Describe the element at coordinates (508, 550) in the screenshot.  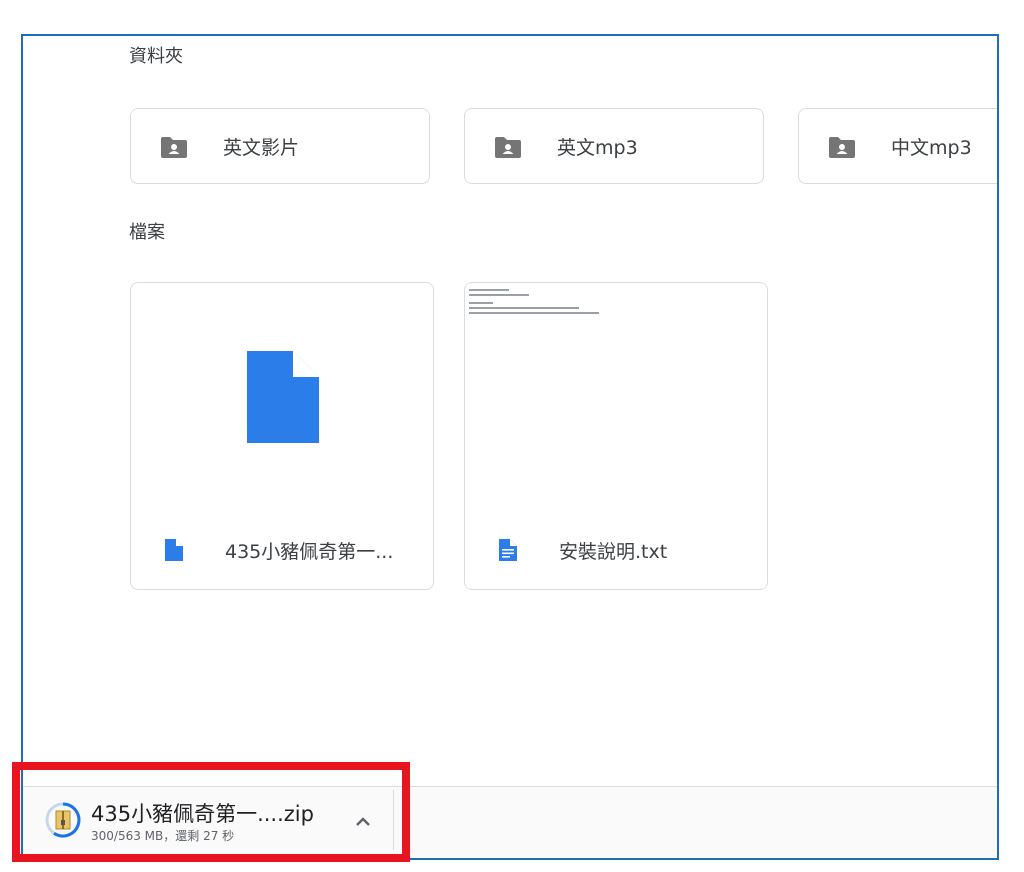
I see `text-document-icon` at that location.